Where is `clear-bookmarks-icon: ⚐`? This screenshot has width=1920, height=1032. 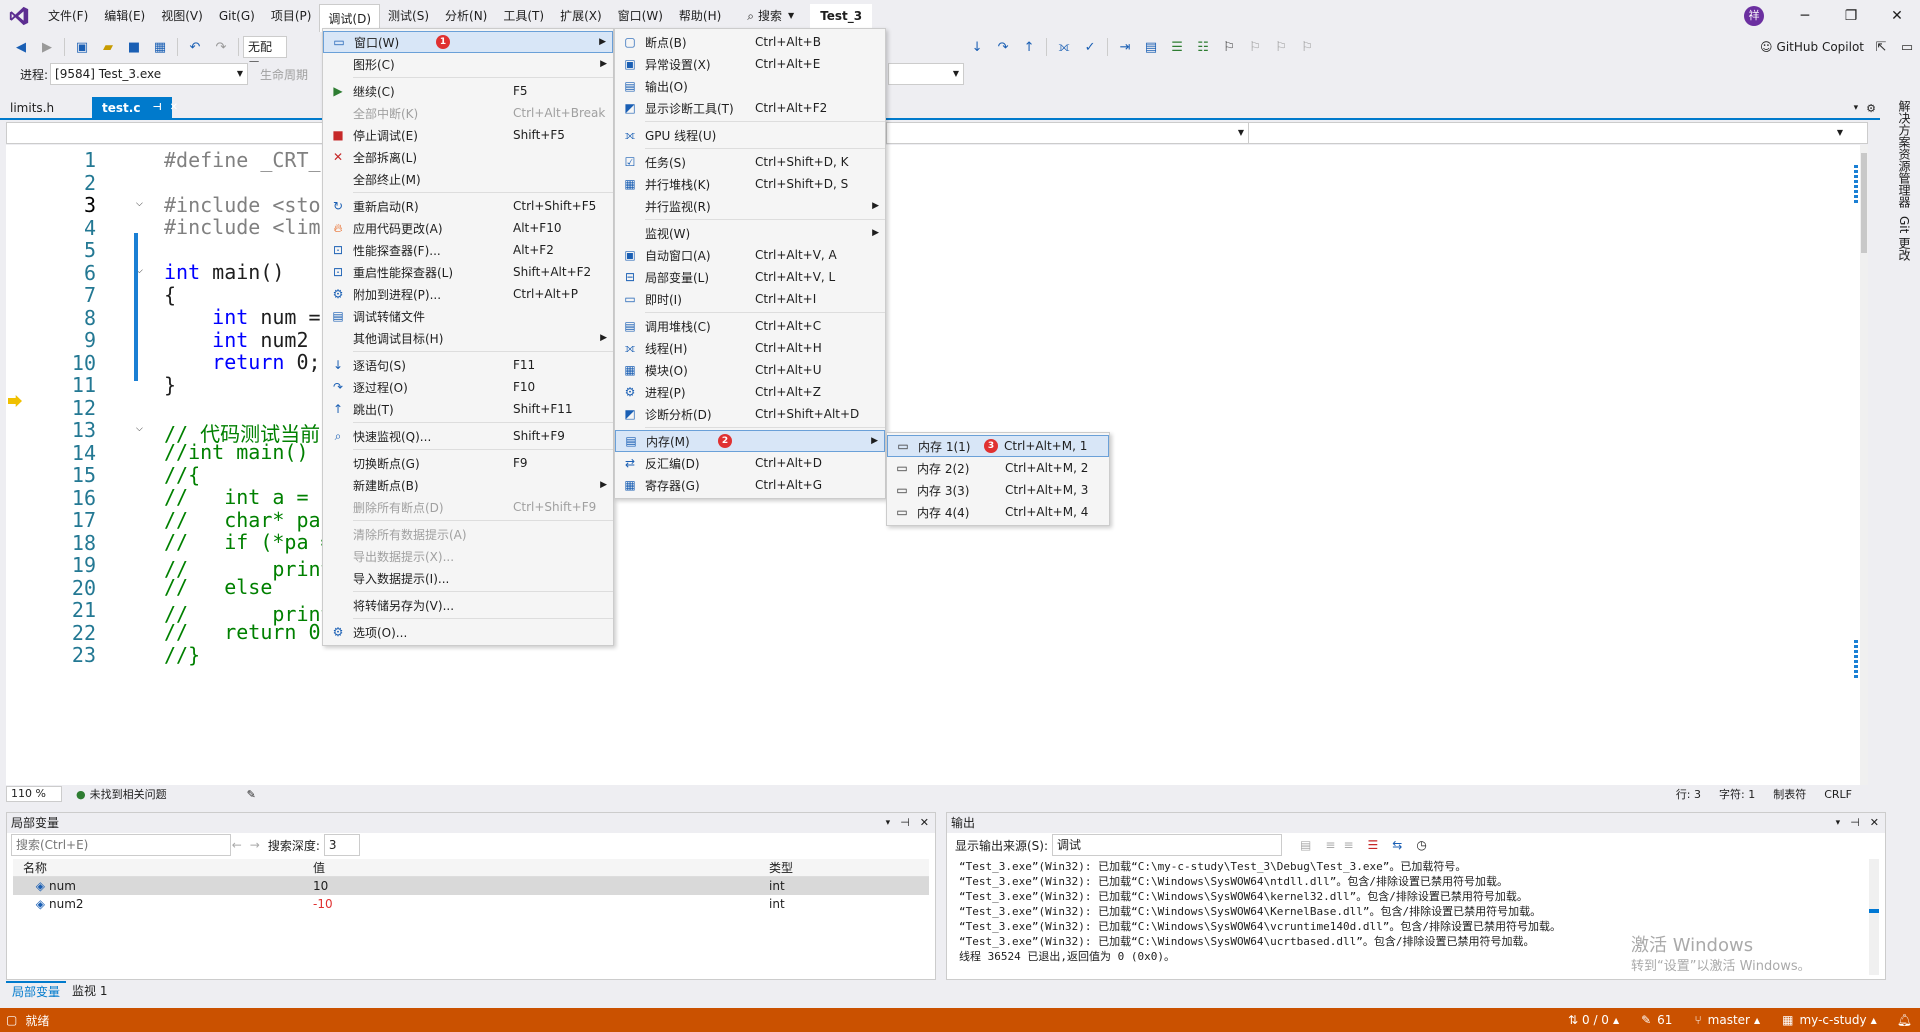
clear-bookmarks-icon: ⚐ is located at coordinates (1307, 47).